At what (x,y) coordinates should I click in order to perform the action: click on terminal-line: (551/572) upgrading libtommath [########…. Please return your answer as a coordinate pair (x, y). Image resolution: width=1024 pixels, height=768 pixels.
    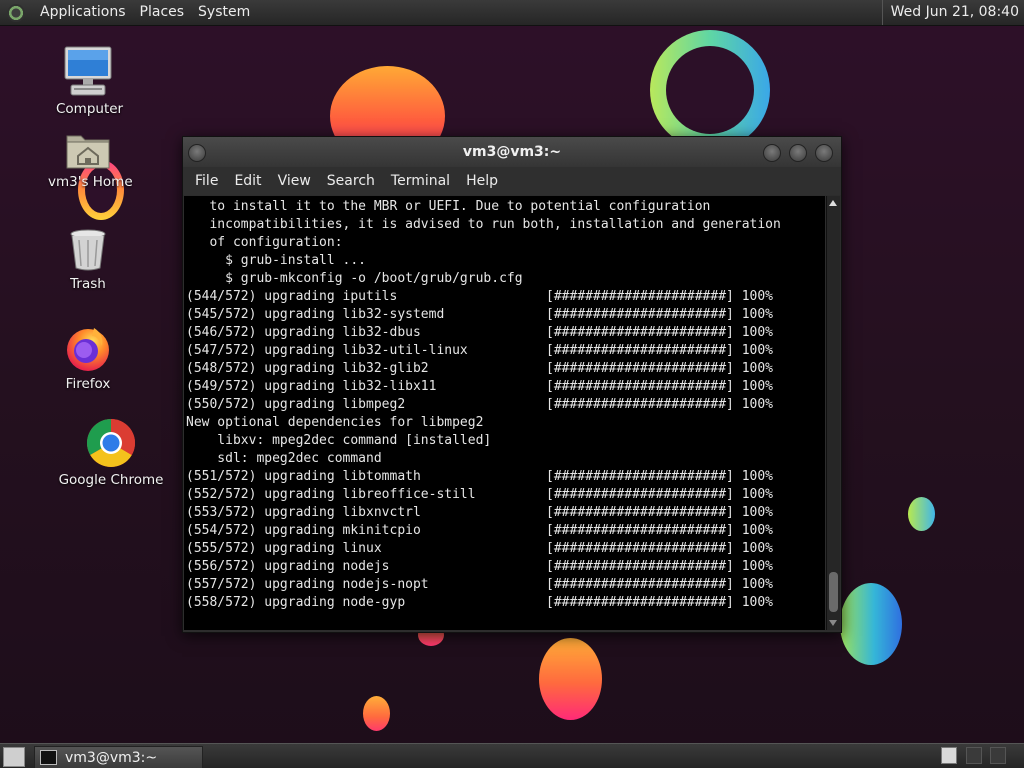
    Looking at the image, I should click on (479, 476).